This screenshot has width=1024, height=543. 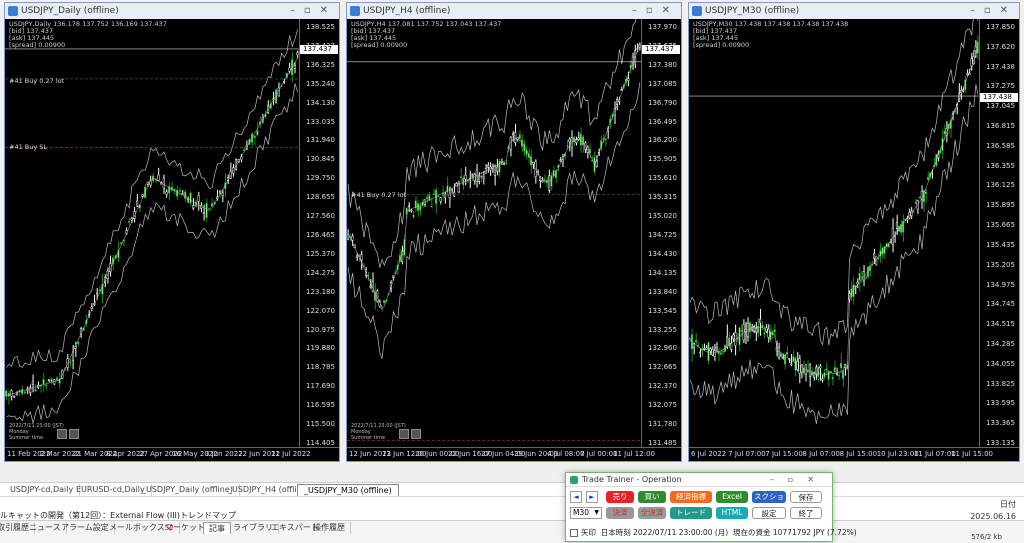 I want to click on chart-tab: USDJPY-cd,Daily, so click(x=42, y=490).